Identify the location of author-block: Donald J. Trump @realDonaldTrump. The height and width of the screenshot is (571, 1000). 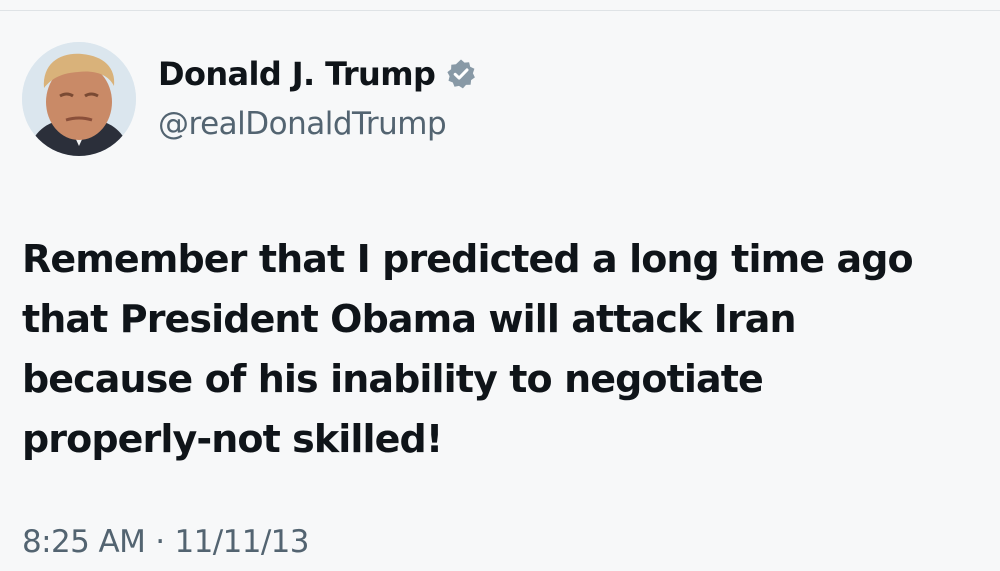
(317, 97).